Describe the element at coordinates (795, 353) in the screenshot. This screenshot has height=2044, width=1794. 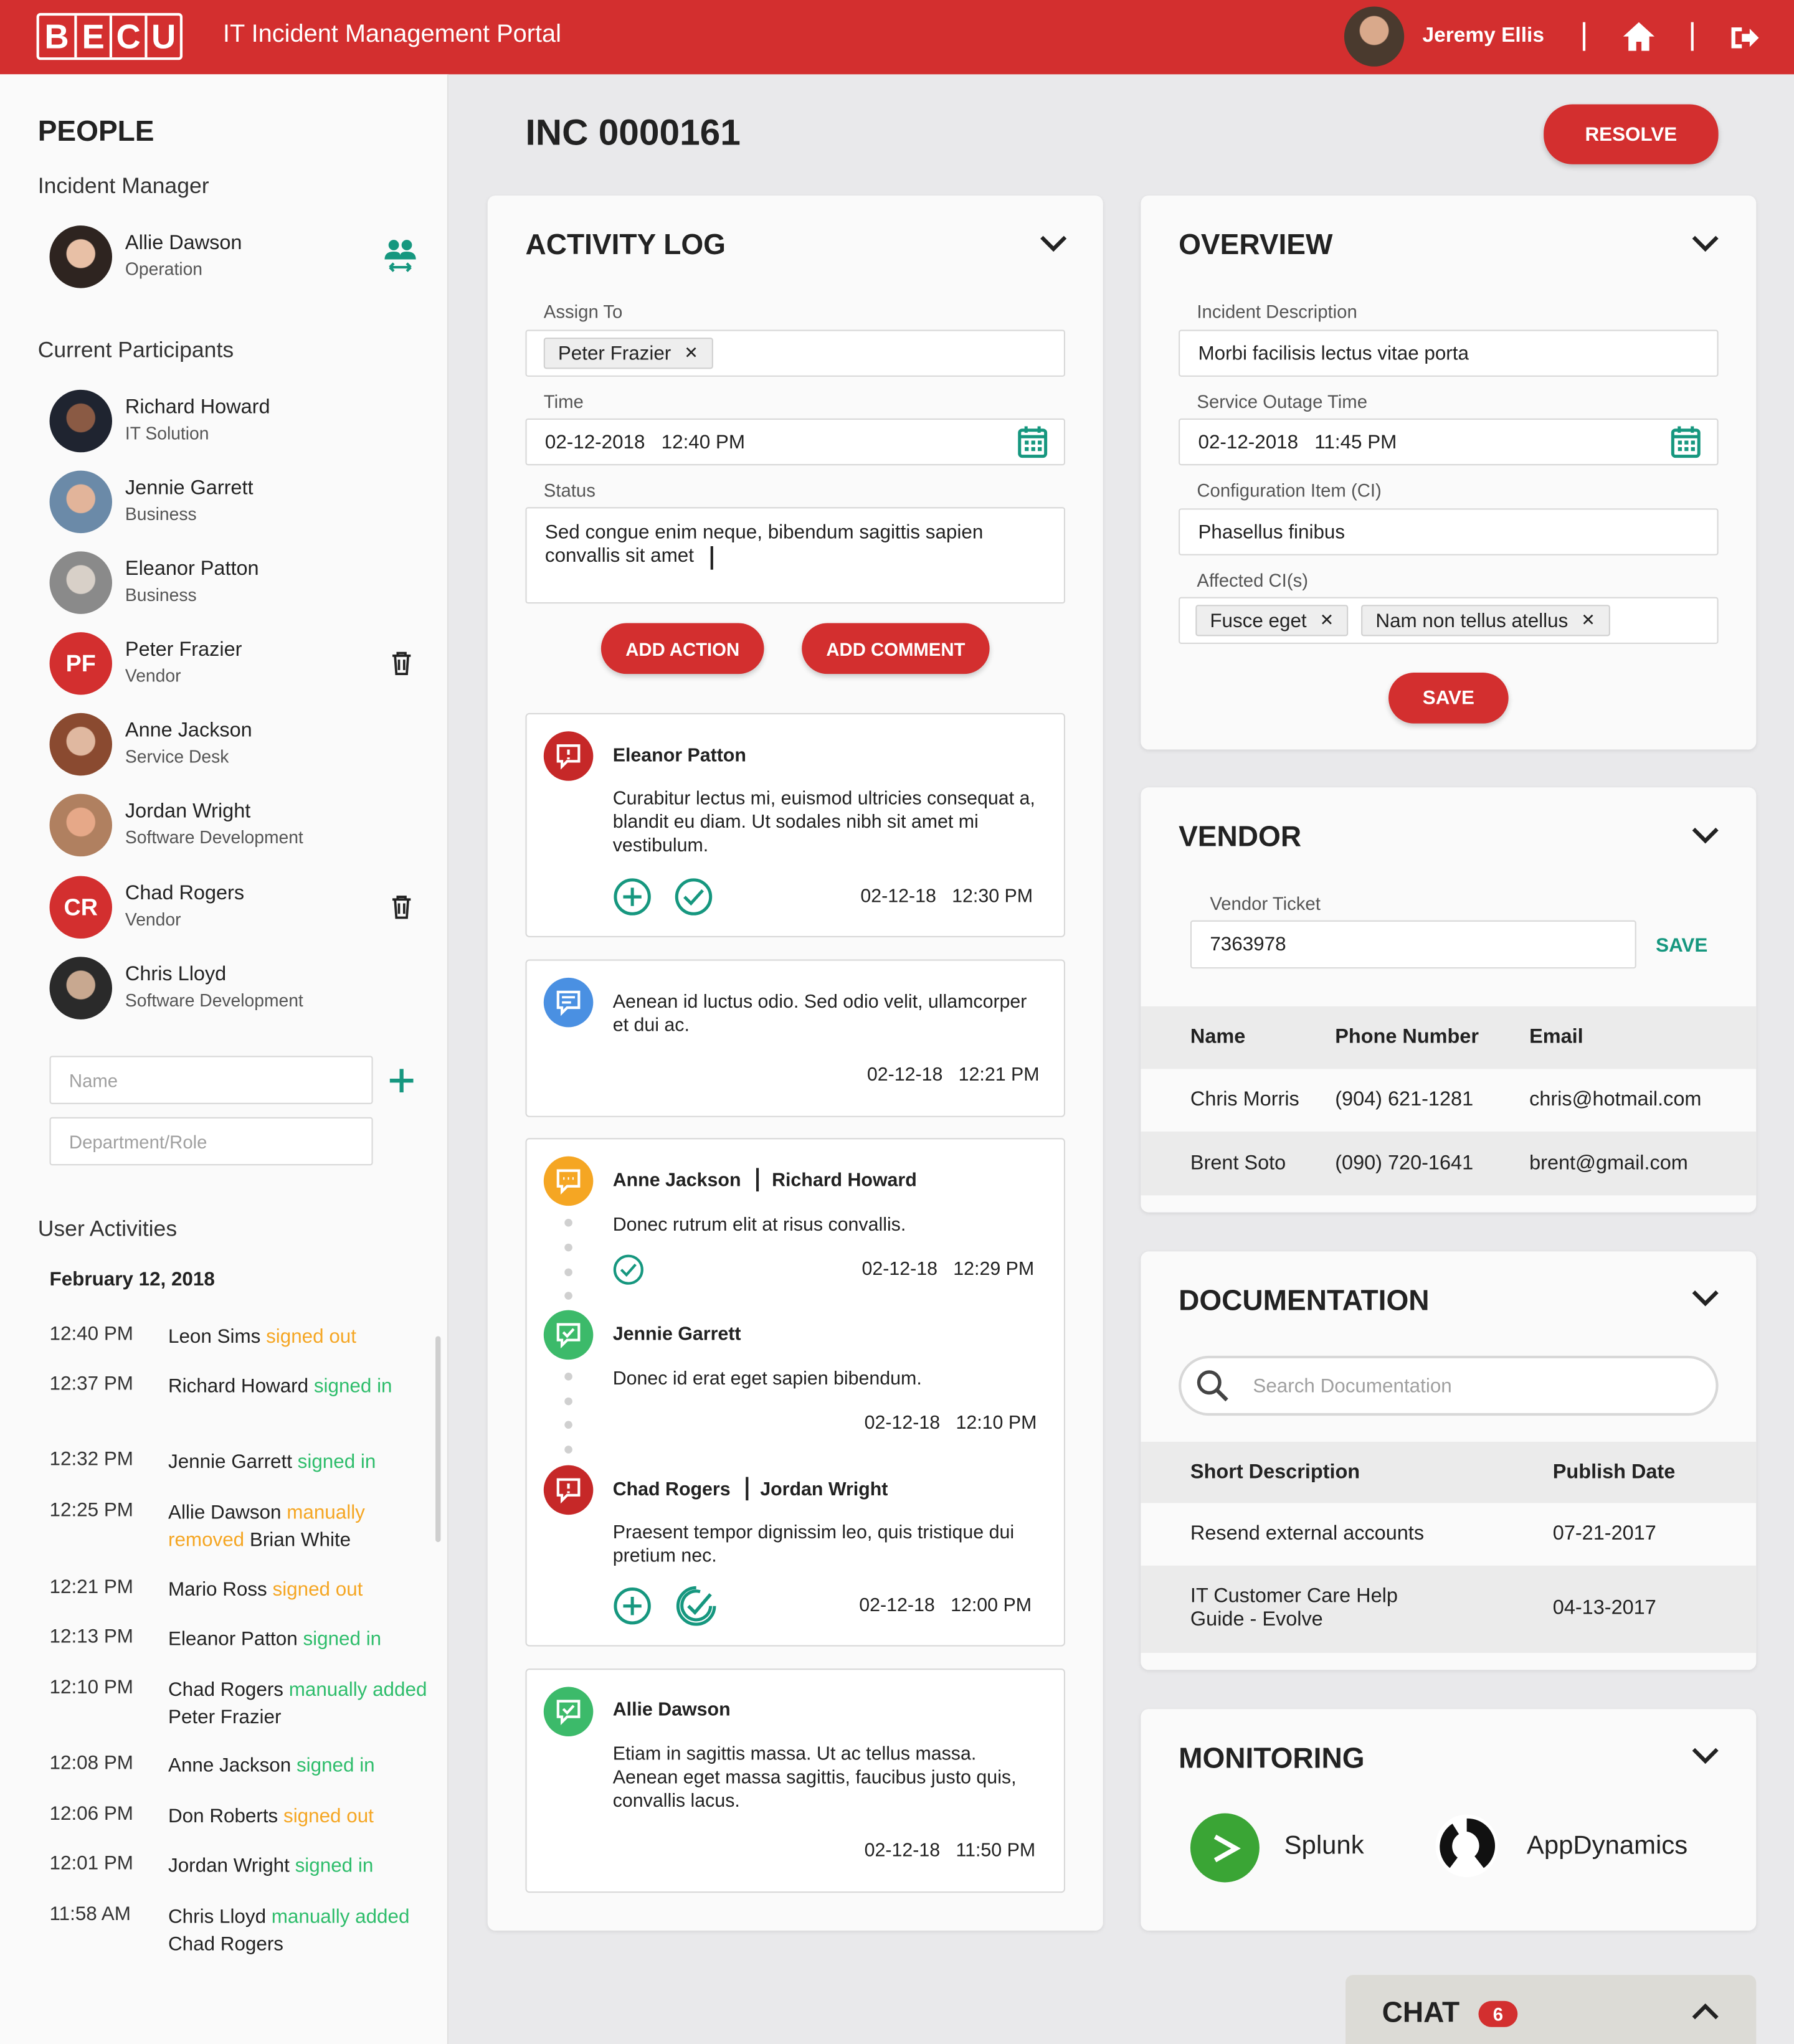
I see `assign-to-field: Peter Frazier ✕` at that location.